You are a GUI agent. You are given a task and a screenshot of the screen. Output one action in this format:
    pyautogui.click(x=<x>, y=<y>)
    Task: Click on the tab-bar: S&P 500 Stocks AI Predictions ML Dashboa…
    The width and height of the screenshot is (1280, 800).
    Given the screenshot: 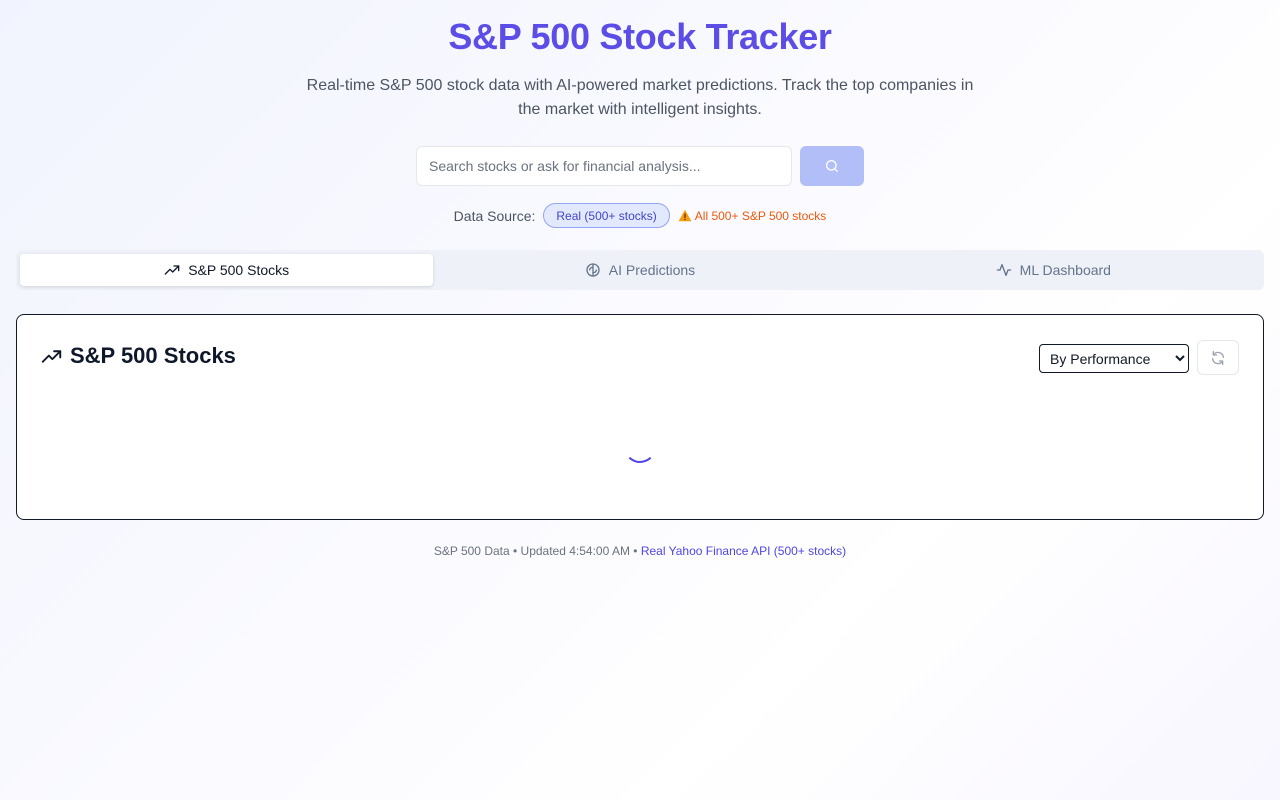 What is the action you would take?
    pyautogui.click(x=640, y=270)
    